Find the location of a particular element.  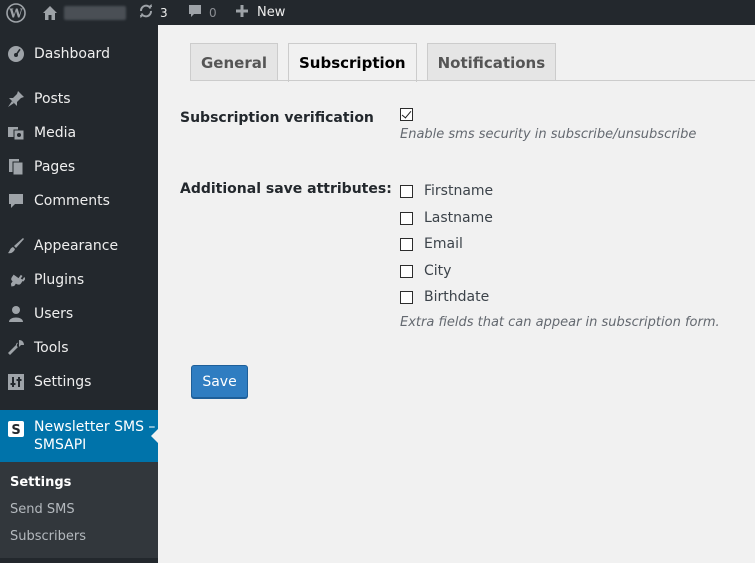

sidebar-item-newsletter-sms: S Newsletter SMS – SMSAPI is located at coordinates (79, 436).